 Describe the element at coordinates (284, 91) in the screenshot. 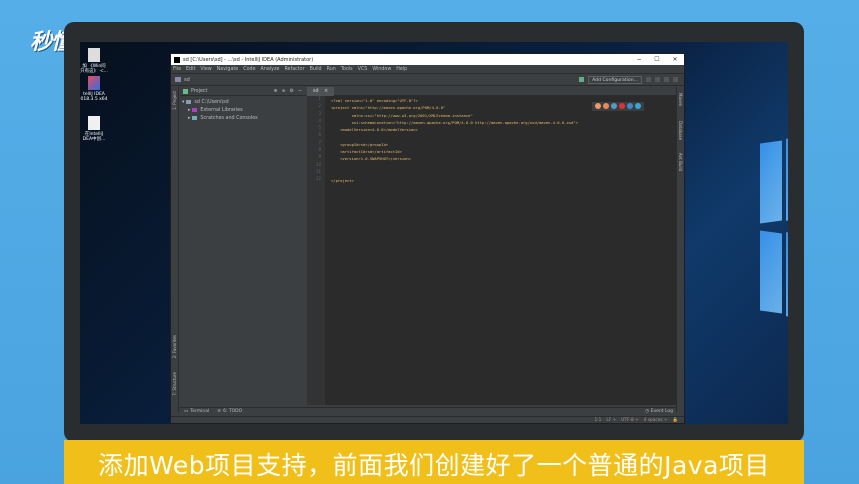

I see `collapse-icon: ≑` at that location.